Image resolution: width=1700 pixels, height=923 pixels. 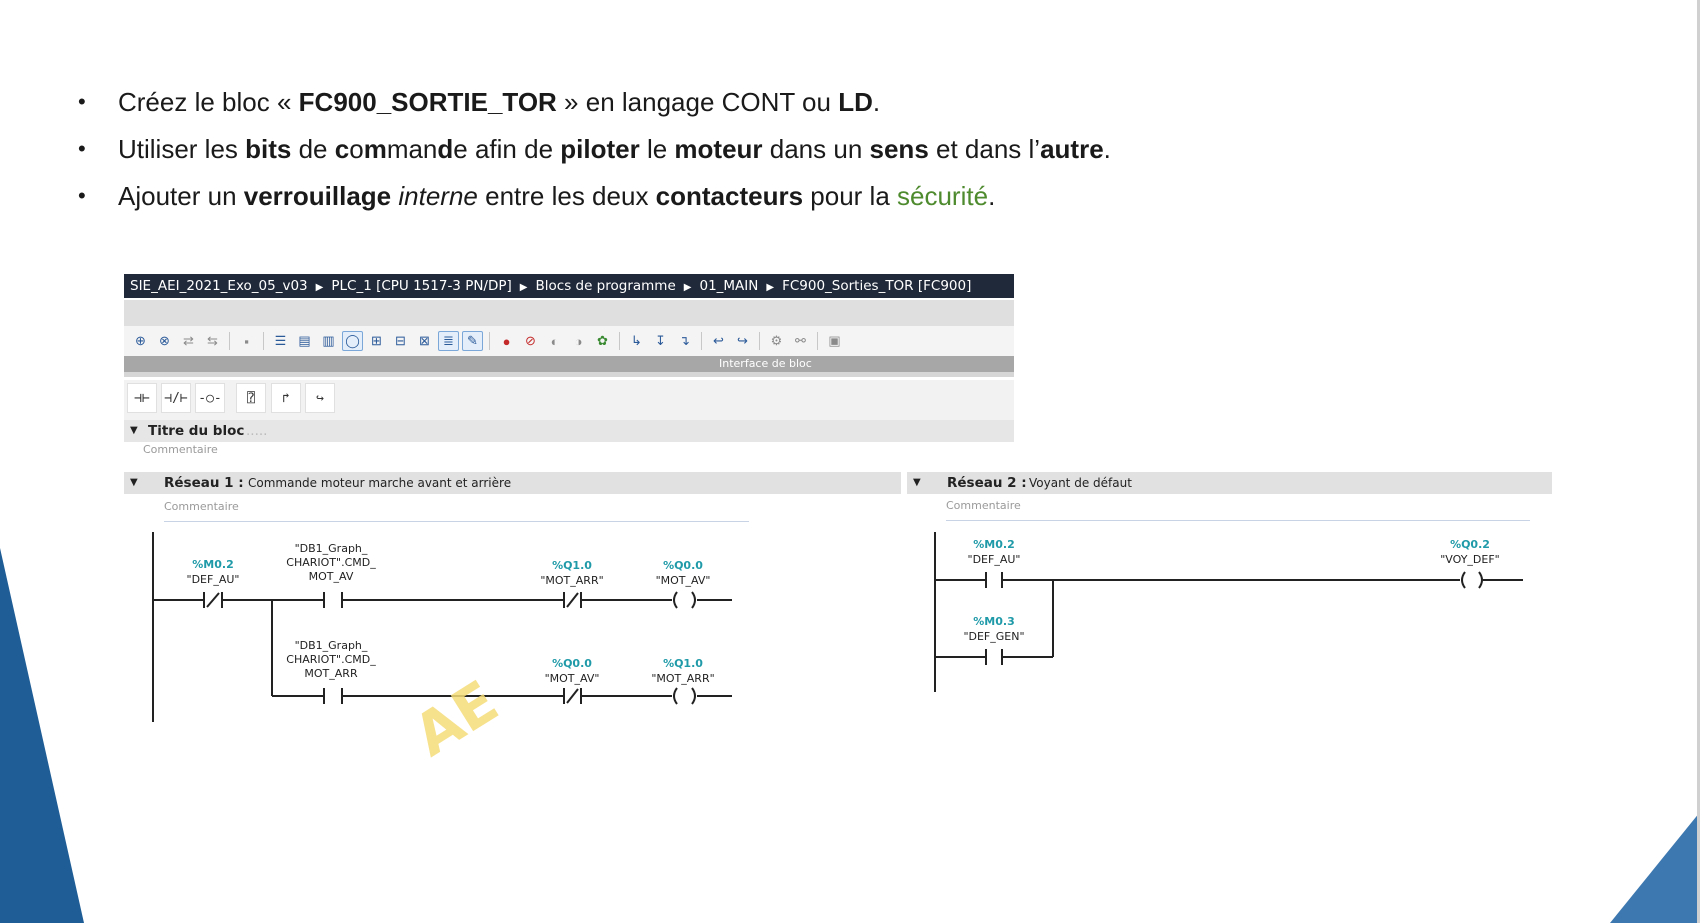 What do you see at coordinates (572, 696) in the screenshot?
I see `contact-mot-av-nc` at bounding box center [572, 696].